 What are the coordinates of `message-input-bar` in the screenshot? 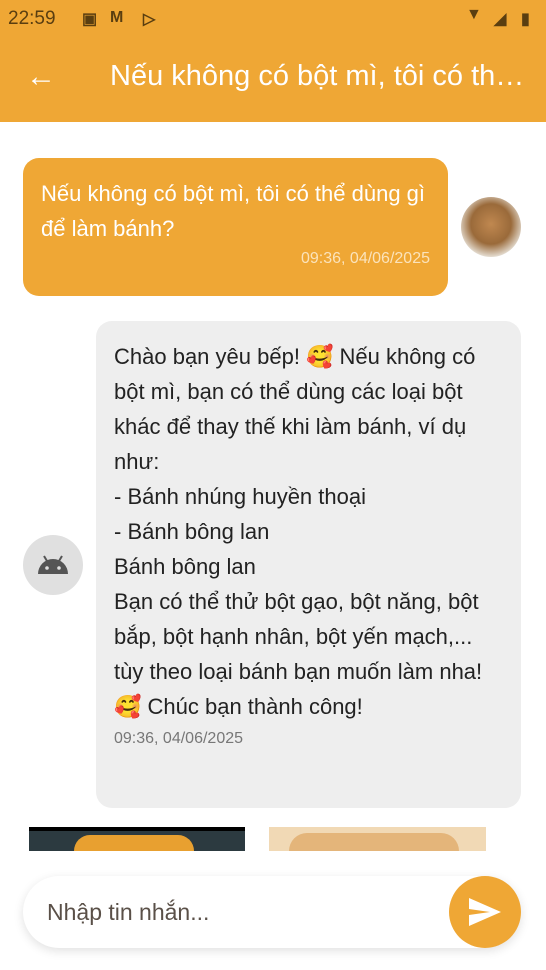 It's located at (272, 912).